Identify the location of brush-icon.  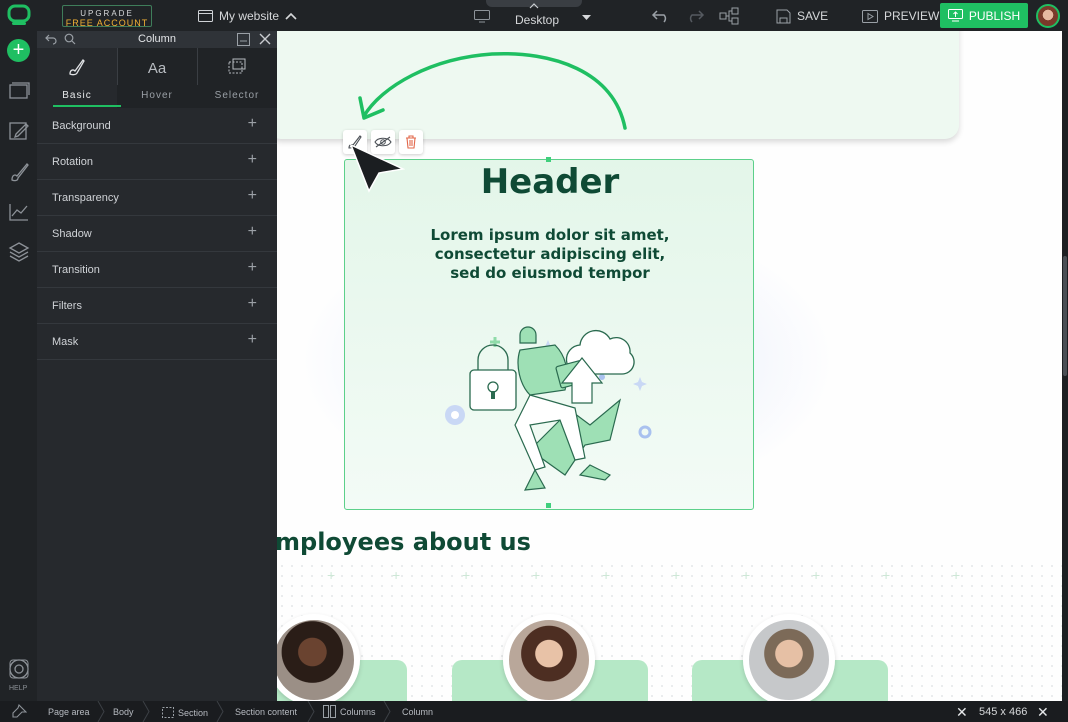
(77, 69).